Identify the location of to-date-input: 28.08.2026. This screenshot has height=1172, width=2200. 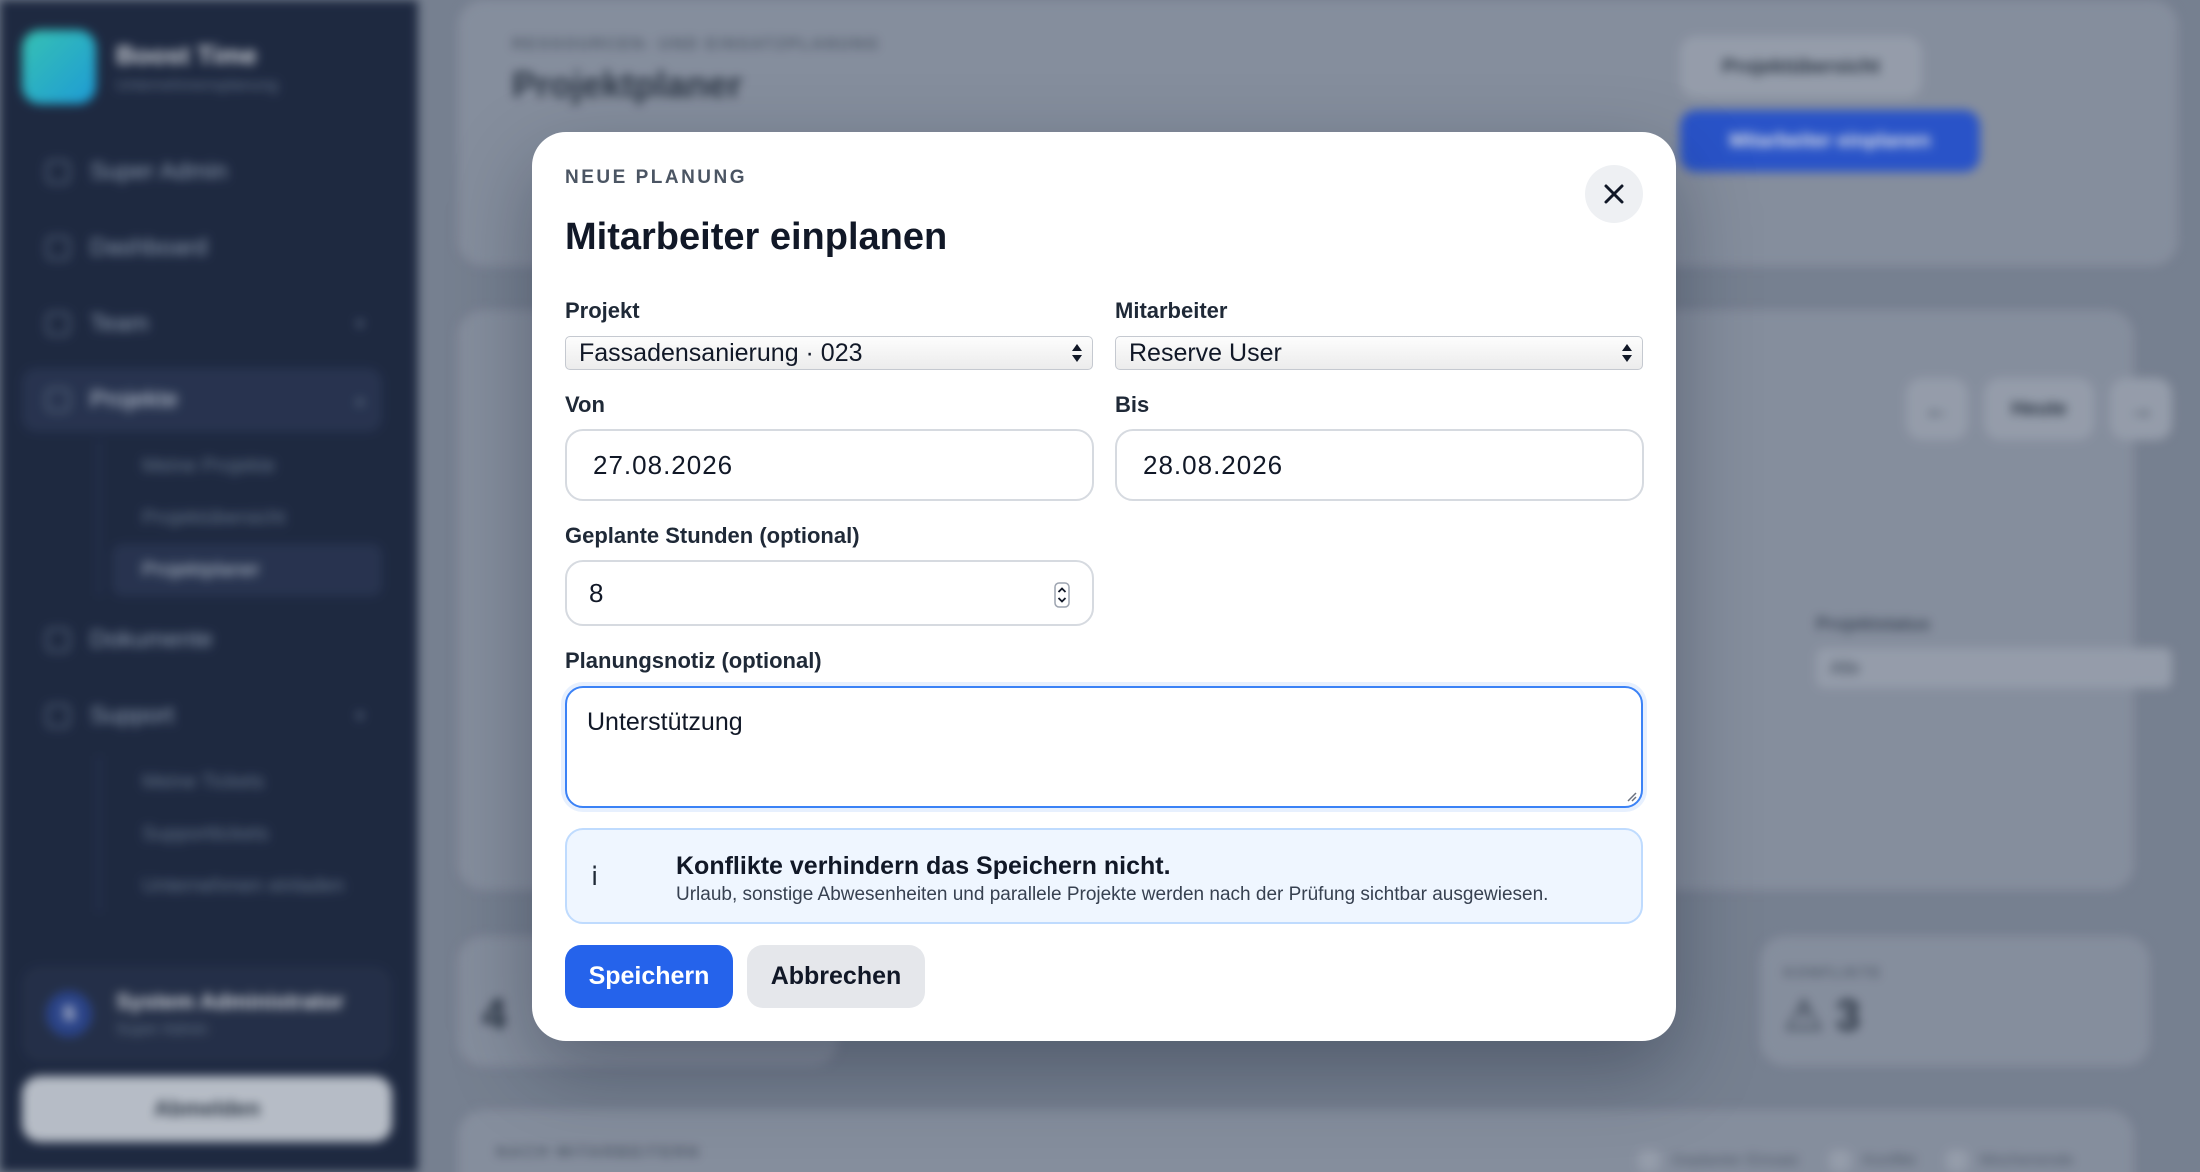
(1379, 465).